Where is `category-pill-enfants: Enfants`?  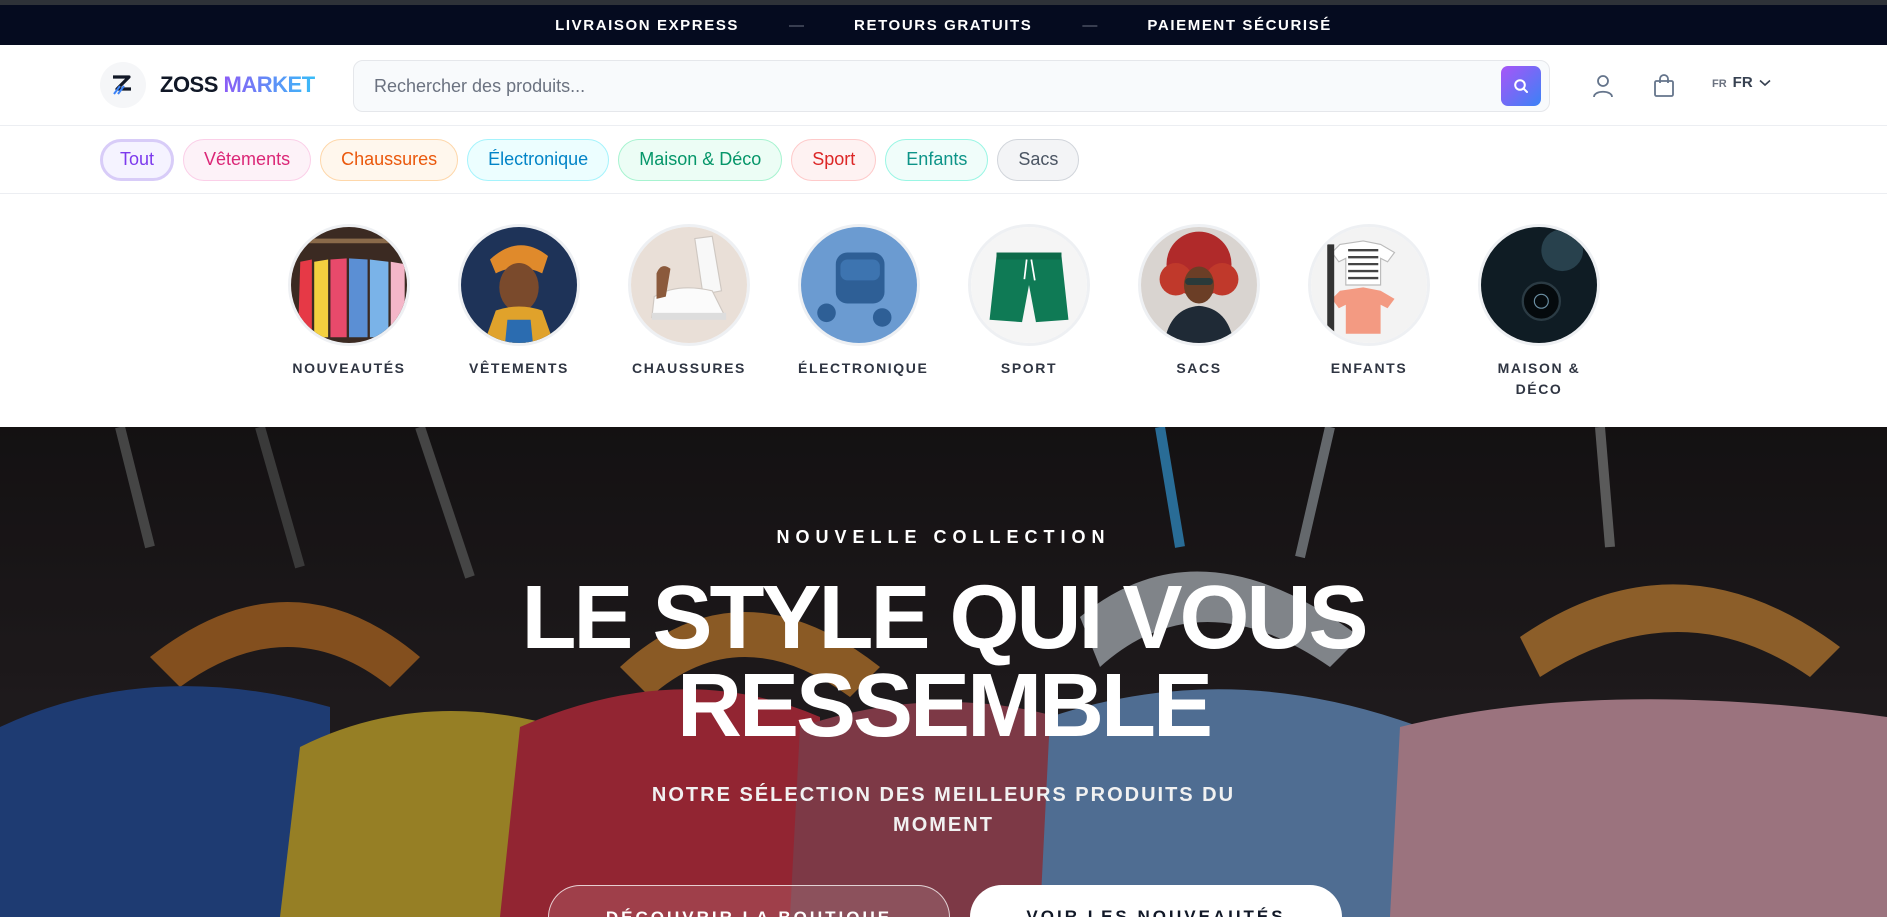
category-pill-enfants: Enfants is located at coordinates (937, 159).